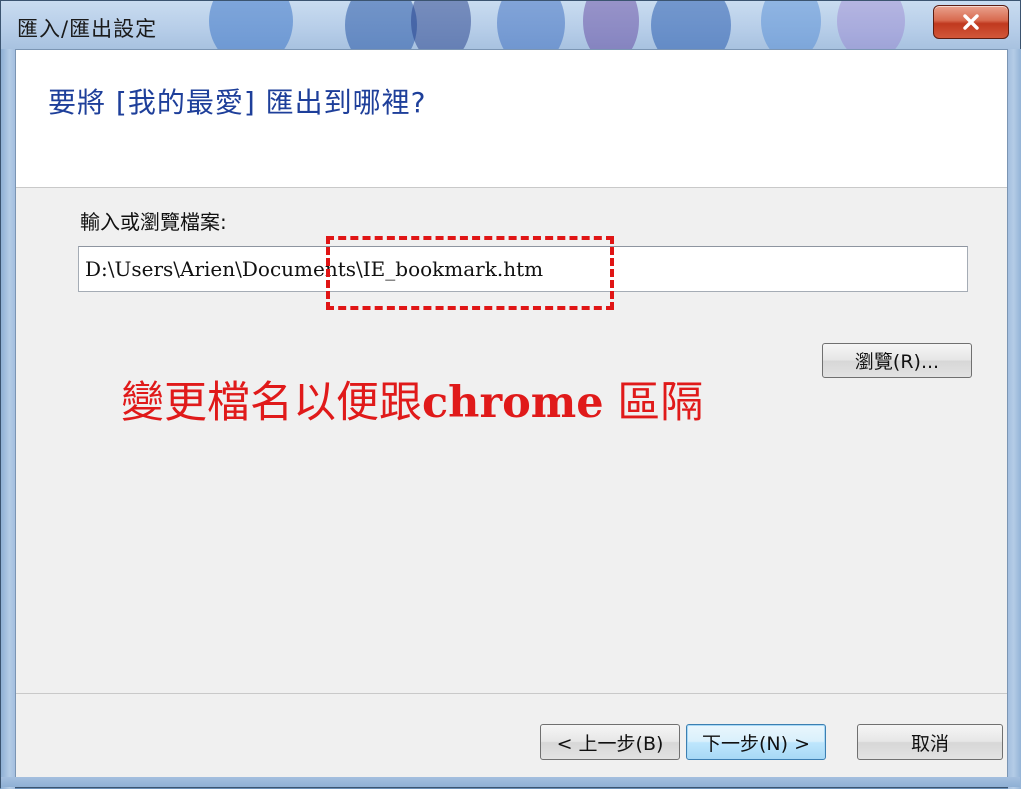 This screenshot has width=1021, height=789. Describe the element at coordinates (8, 419) in the screenshot. I see `window-frame-left` at that location.